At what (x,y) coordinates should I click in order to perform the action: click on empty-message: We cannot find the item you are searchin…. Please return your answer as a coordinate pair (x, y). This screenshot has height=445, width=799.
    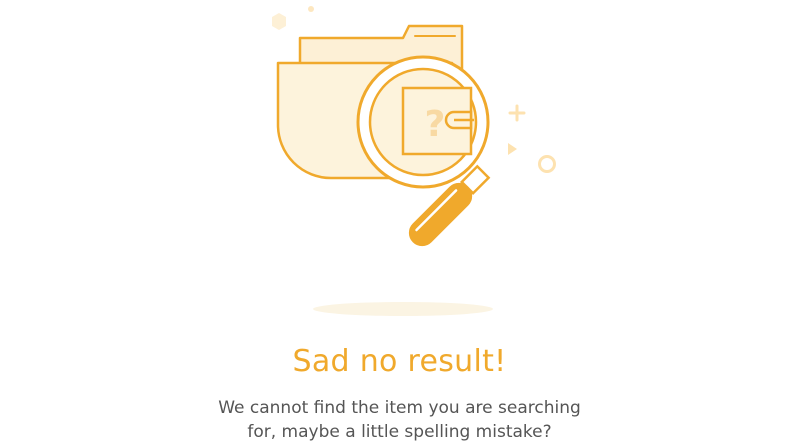
    Looking at the image, I should click on (399, 420).